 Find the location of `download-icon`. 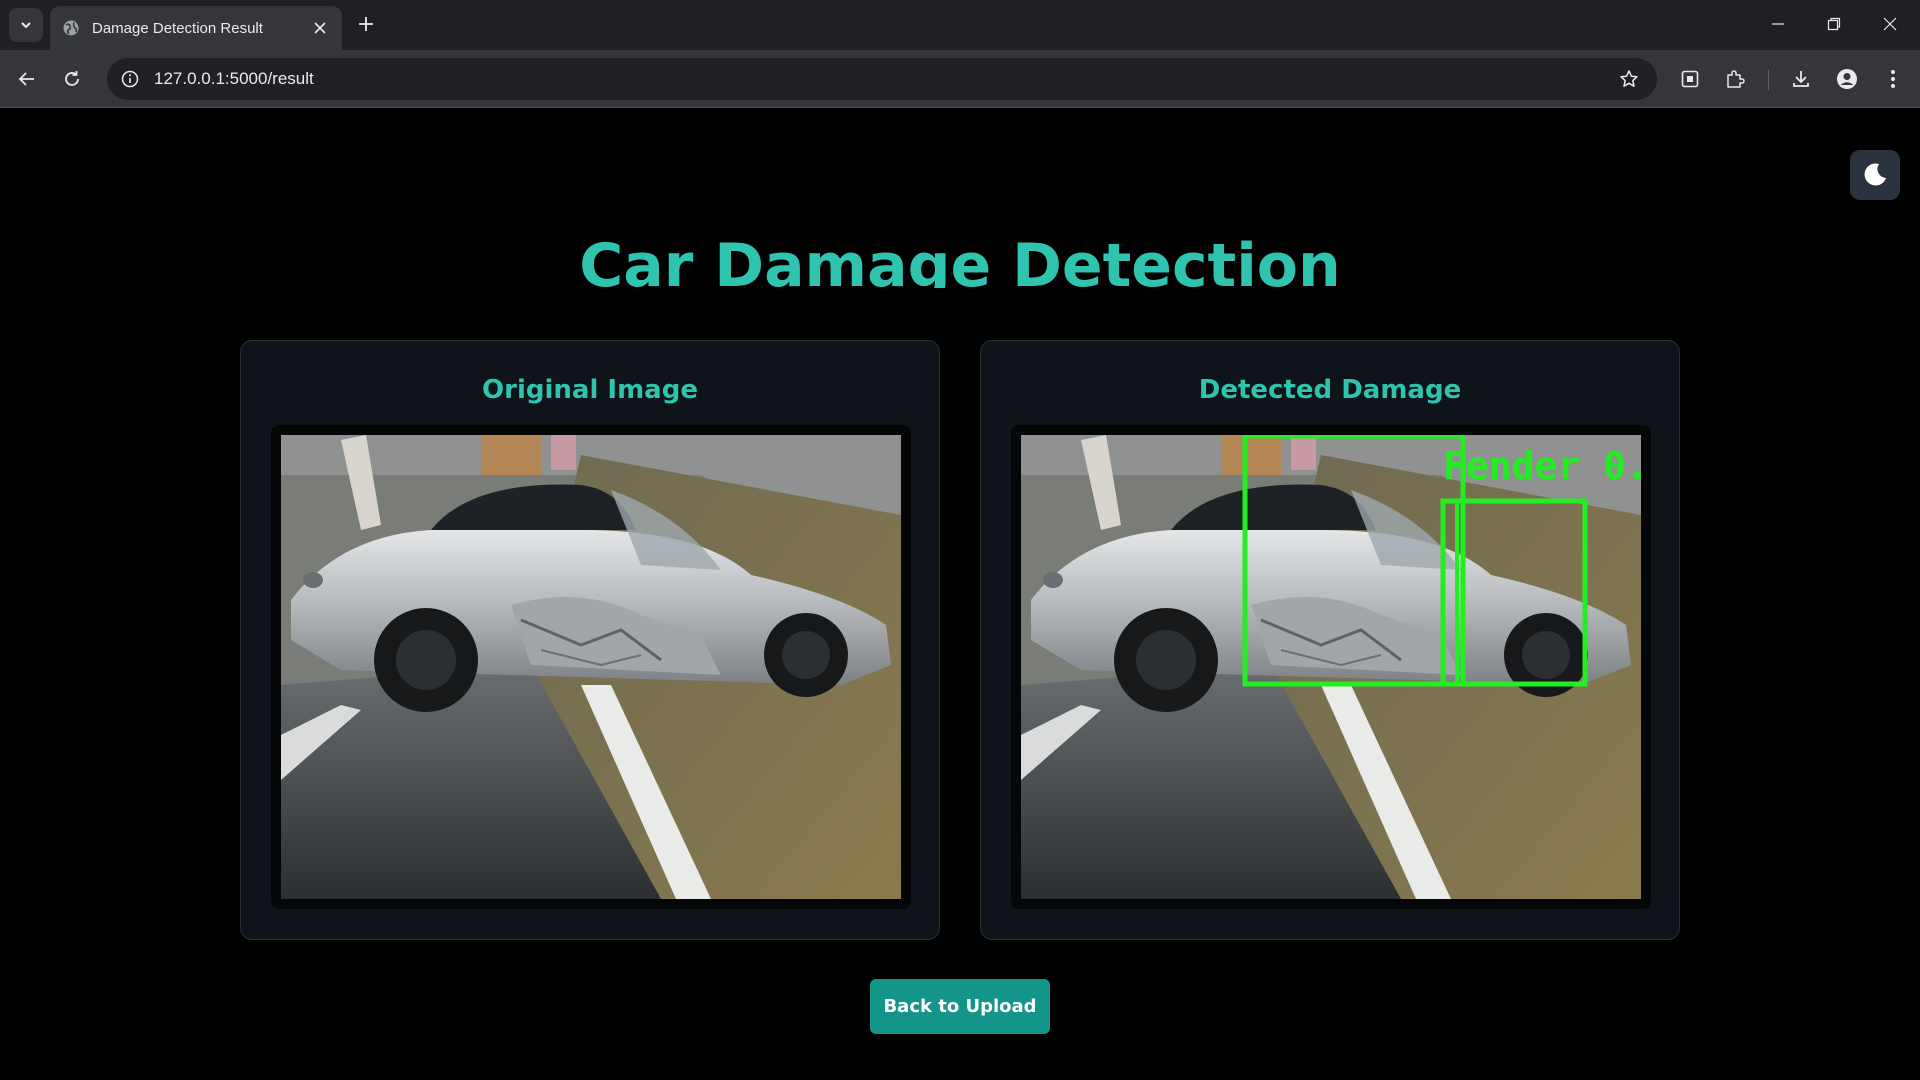

download-icon is located at coordinates (1801, 79).